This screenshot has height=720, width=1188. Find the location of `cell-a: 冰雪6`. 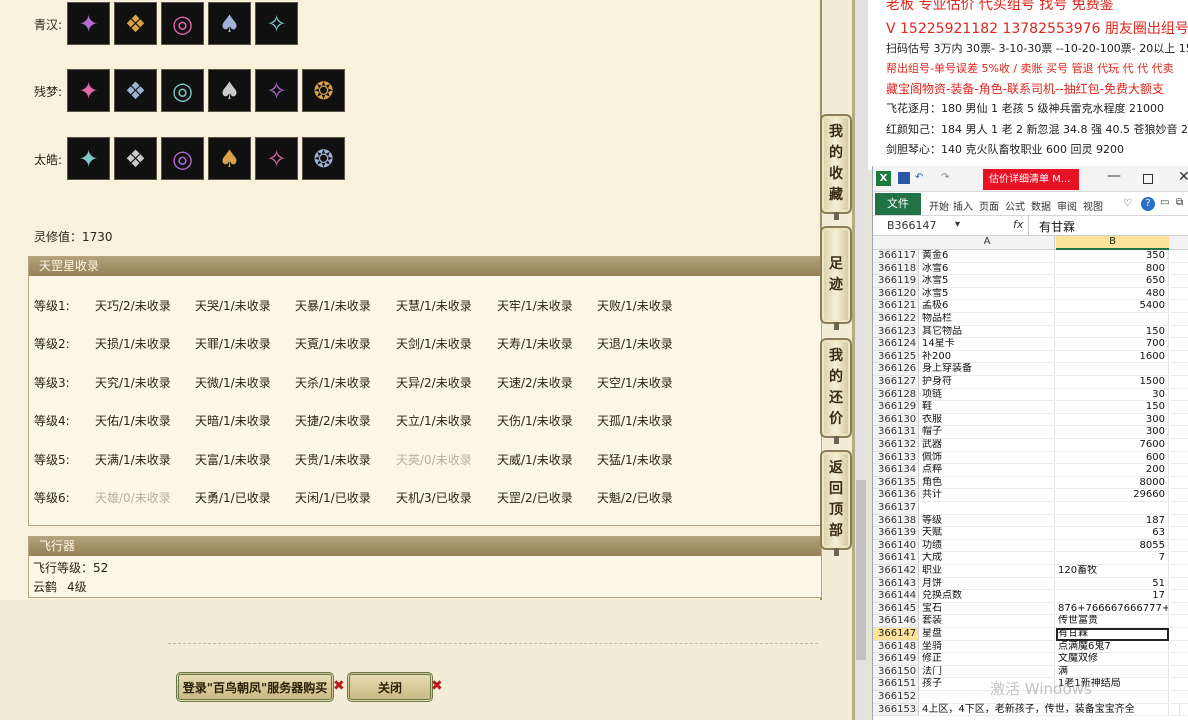

cell-a: 冰雪6 is located at coordinates (987, 269).